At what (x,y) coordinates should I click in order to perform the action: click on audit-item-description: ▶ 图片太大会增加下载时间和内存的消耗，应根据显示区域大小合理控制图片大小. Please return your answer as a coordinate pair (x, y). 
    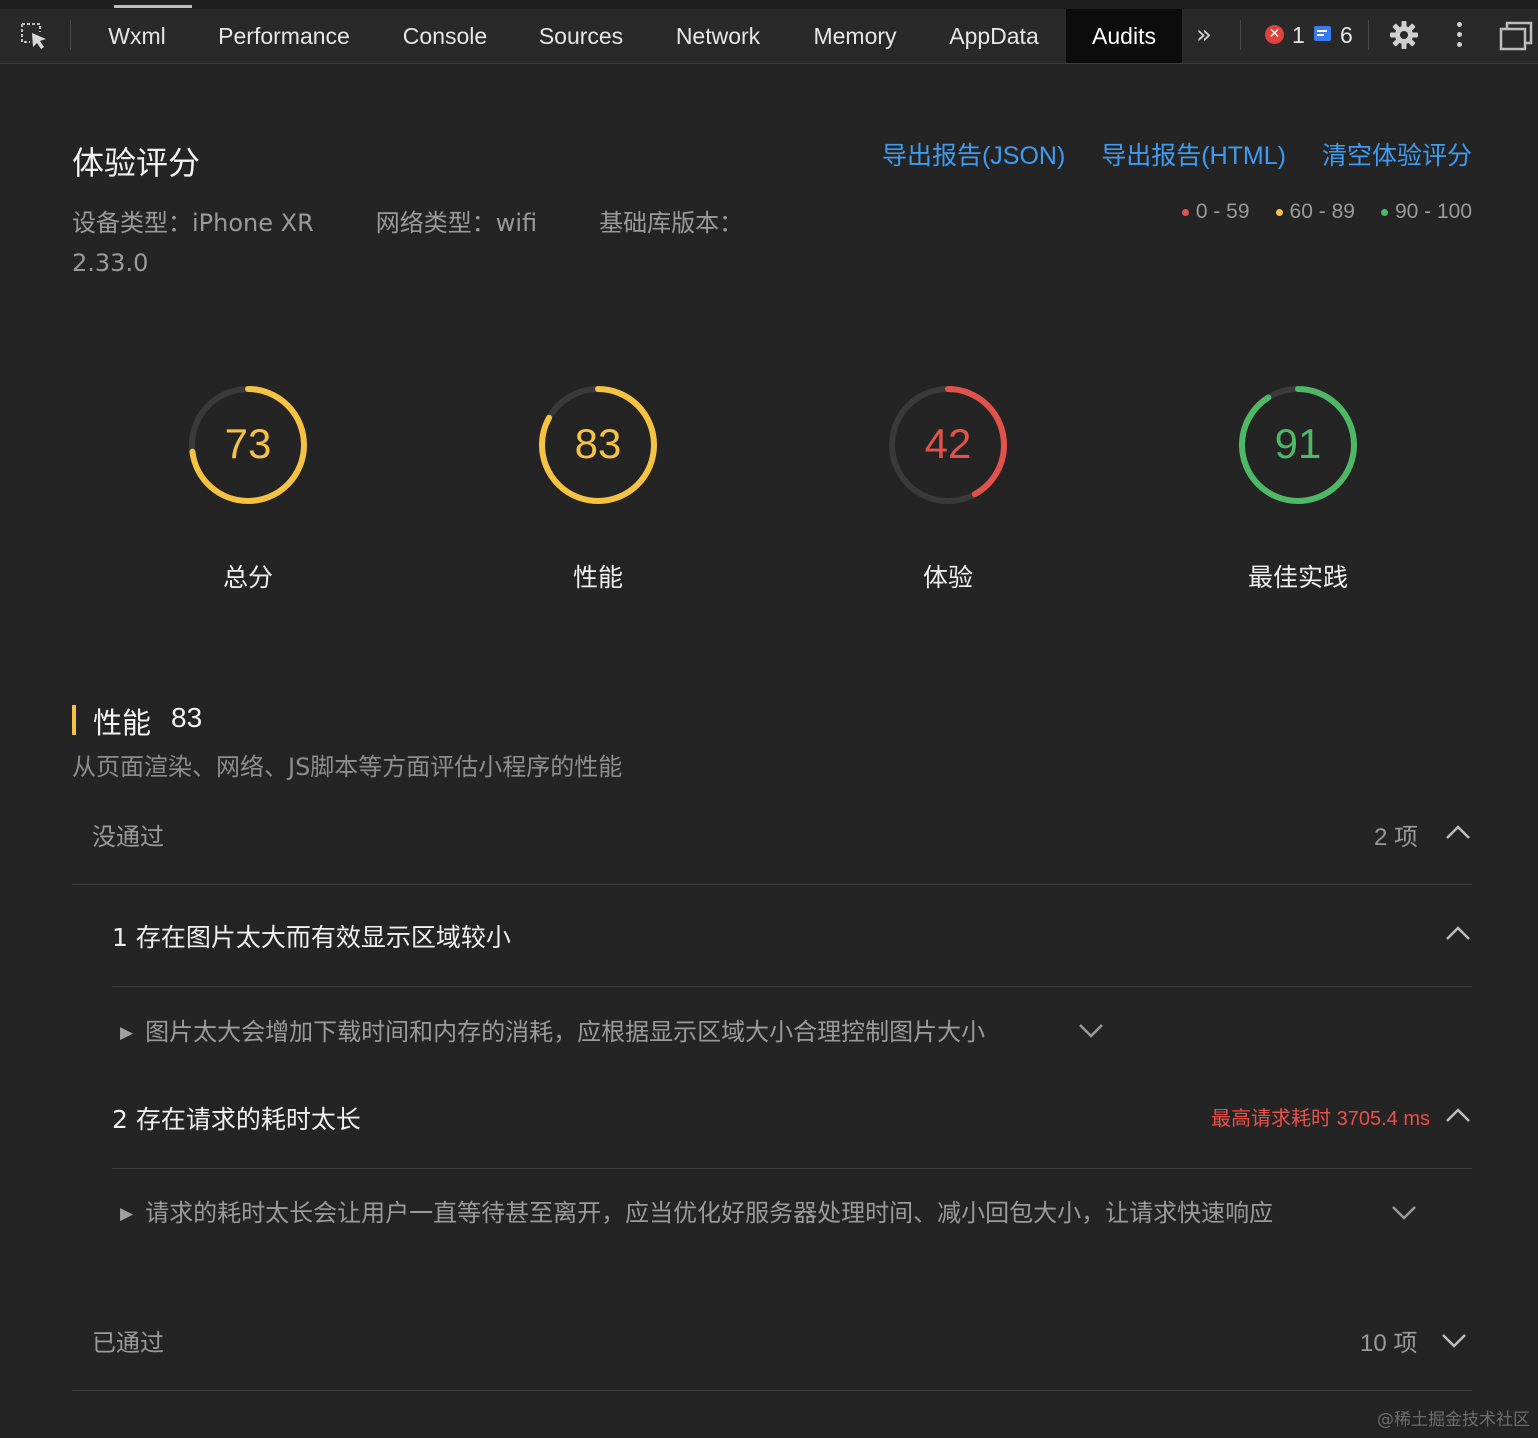
    Looking at the image, I should click on (552, 1029).